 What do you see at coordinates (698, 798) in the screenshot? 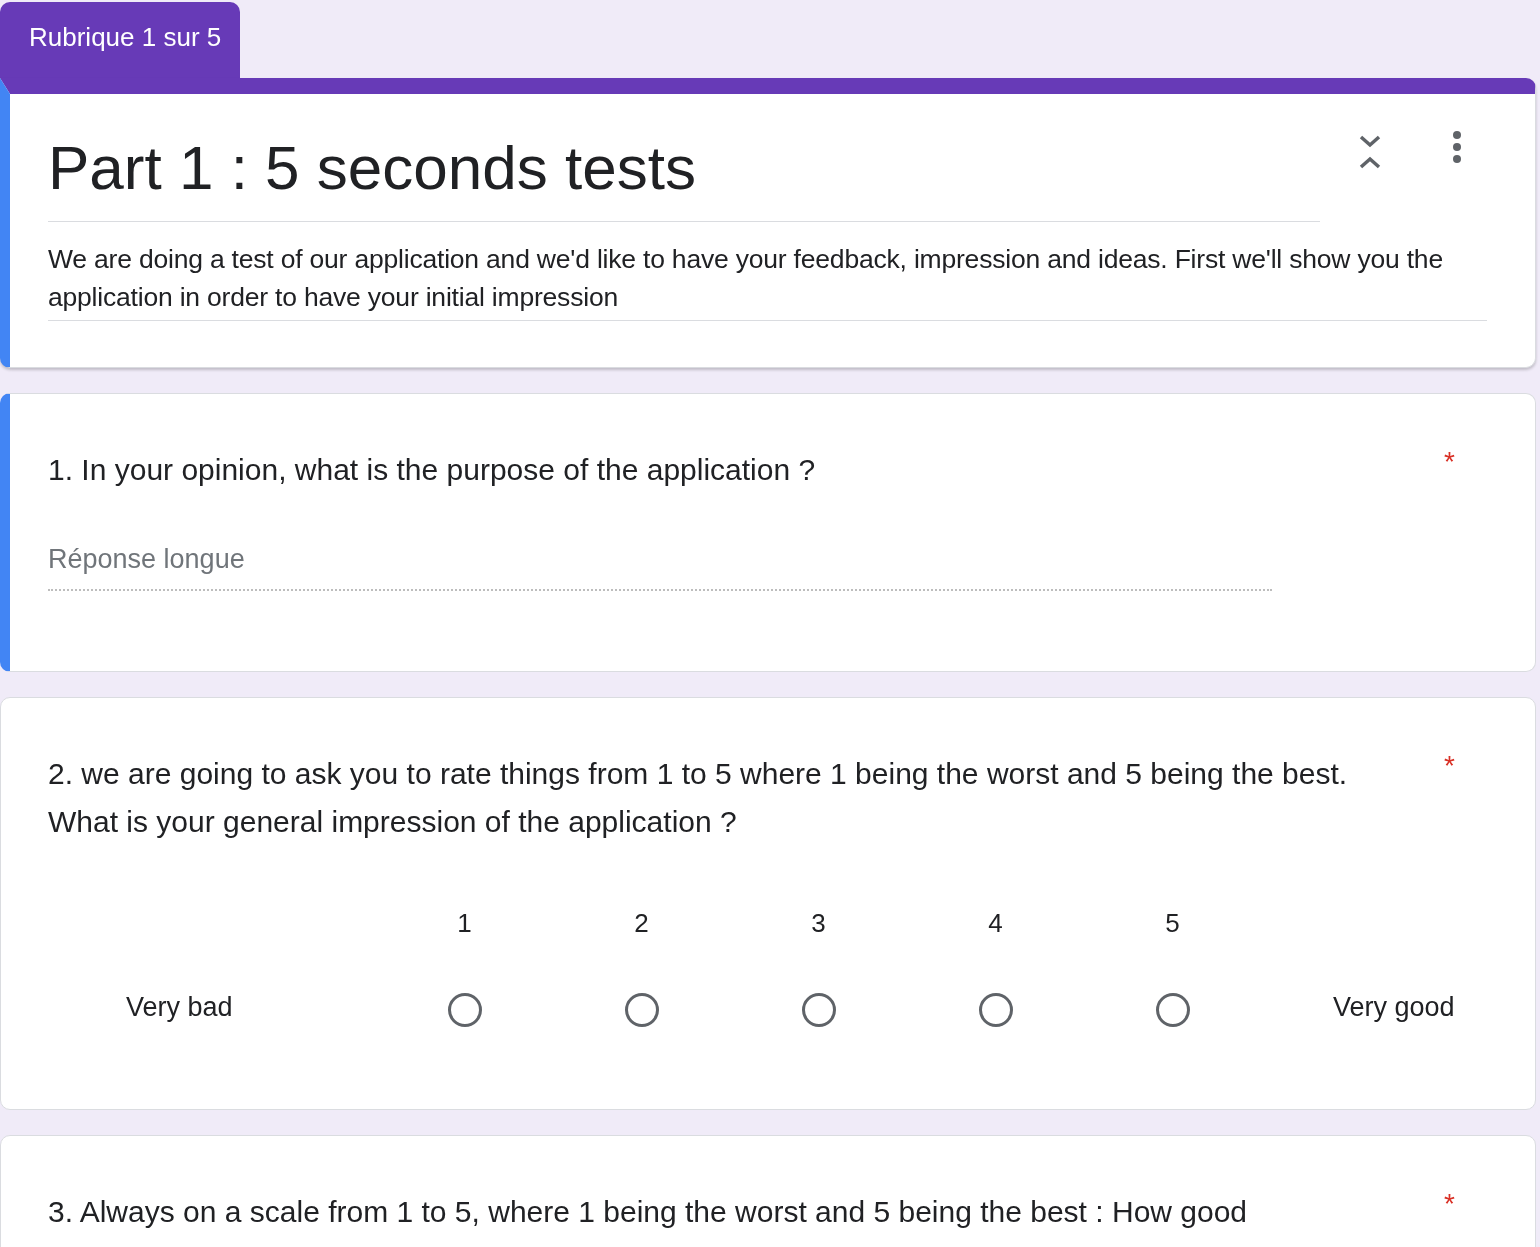
I see `question-text: 2. we are going to ask you to rate things from 1 to 5 where 1 being the worst and 5 being the best. What is your general impression of the application ?` at bounding box center [698, 798].